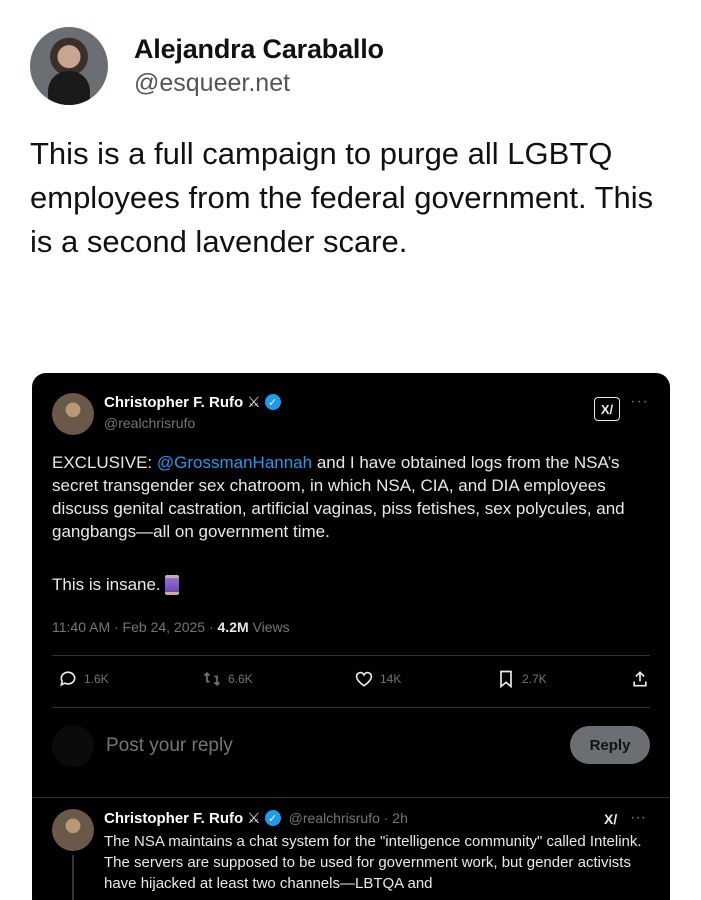  What do you see at coordinates (150, 423) in the screenshot?
I see `tweet-author-handle: @realchrisrufo` at bounding box center [150, 423].